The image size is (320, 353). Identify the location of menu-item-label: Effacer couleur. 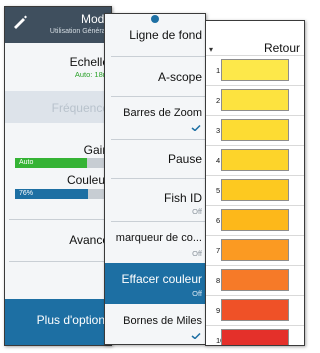
(162, 279).